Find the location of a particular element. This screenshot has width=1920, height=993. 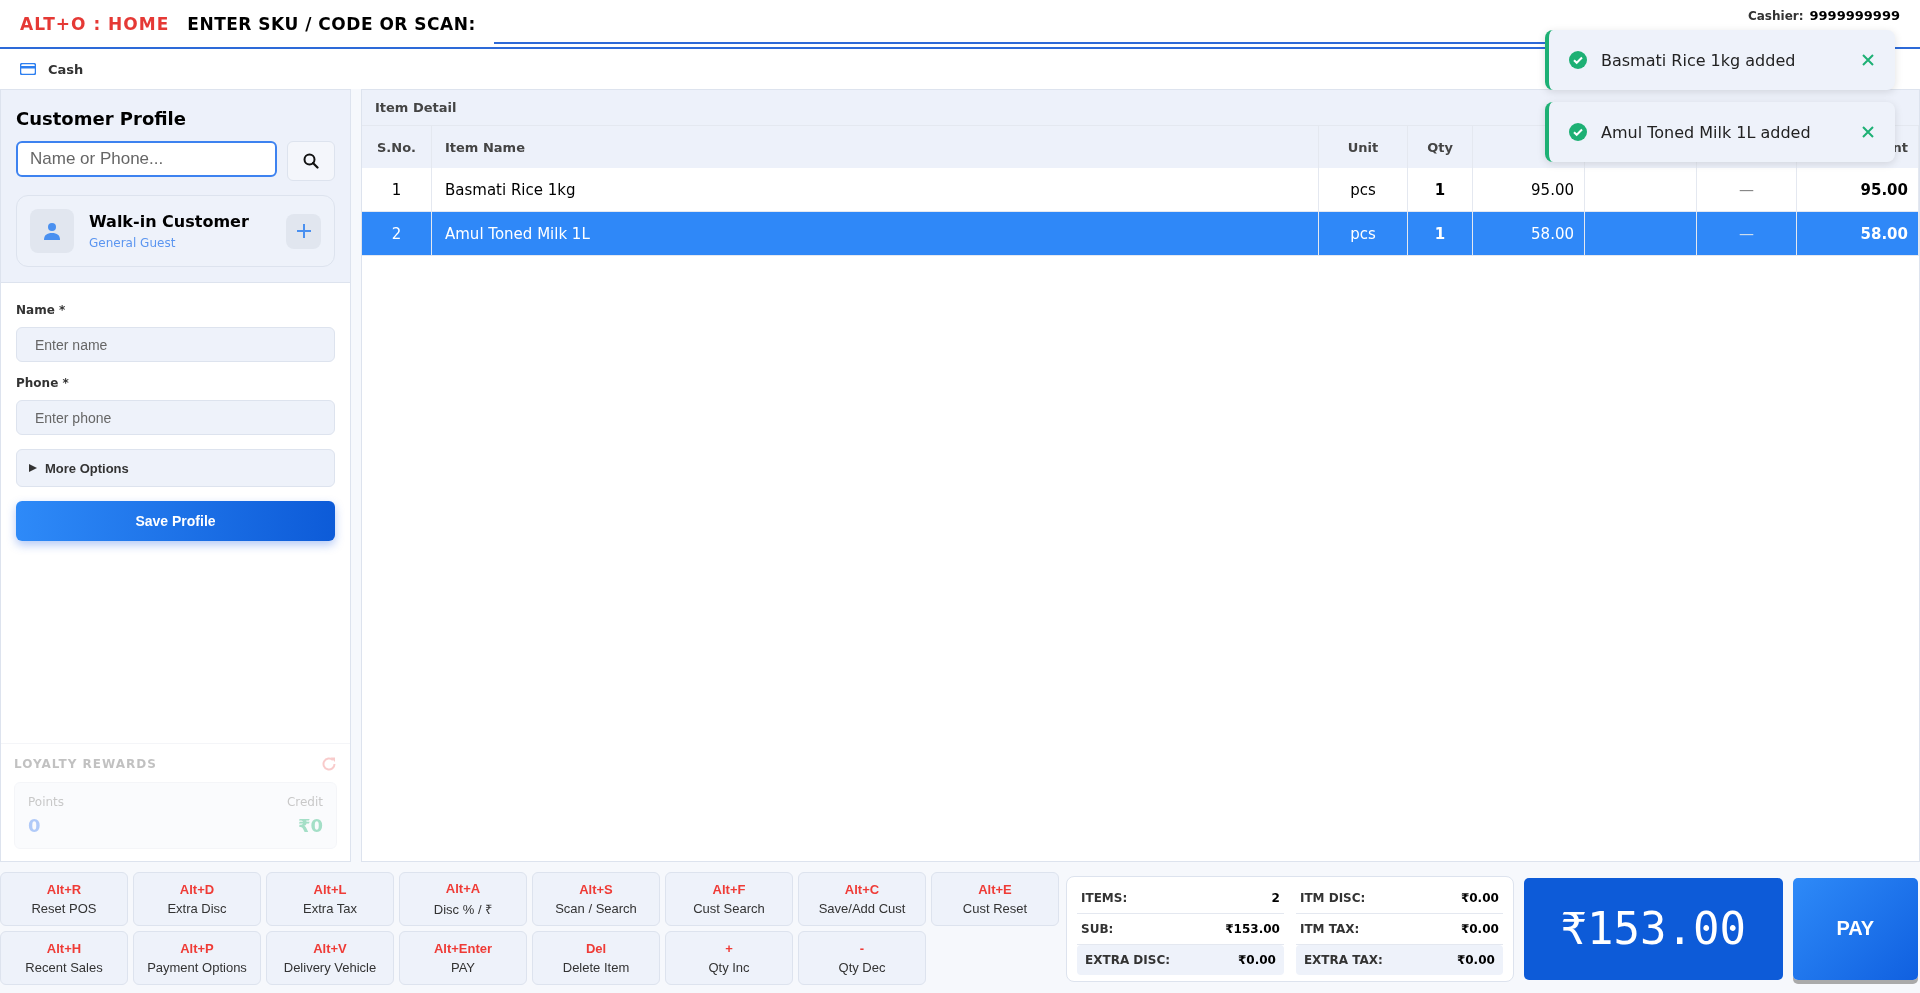

grand-total: ₹153.00 is located at coordinates (1653, 928).